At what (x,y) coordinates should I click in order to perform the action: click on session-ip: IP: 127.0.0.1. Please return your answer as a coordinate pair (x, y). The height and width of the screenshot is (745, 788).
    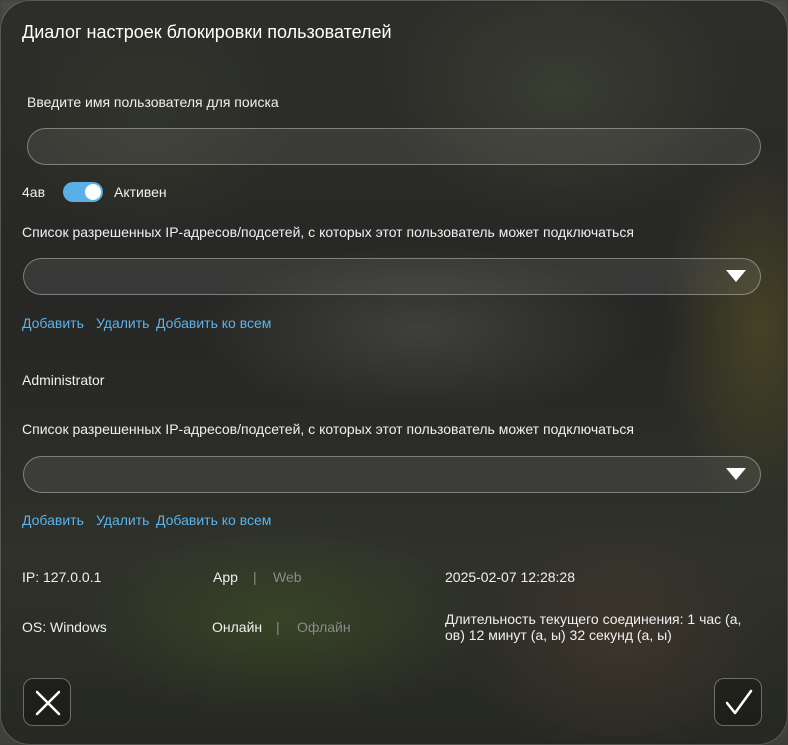
    Looking at the image, I should click on (62, 577).